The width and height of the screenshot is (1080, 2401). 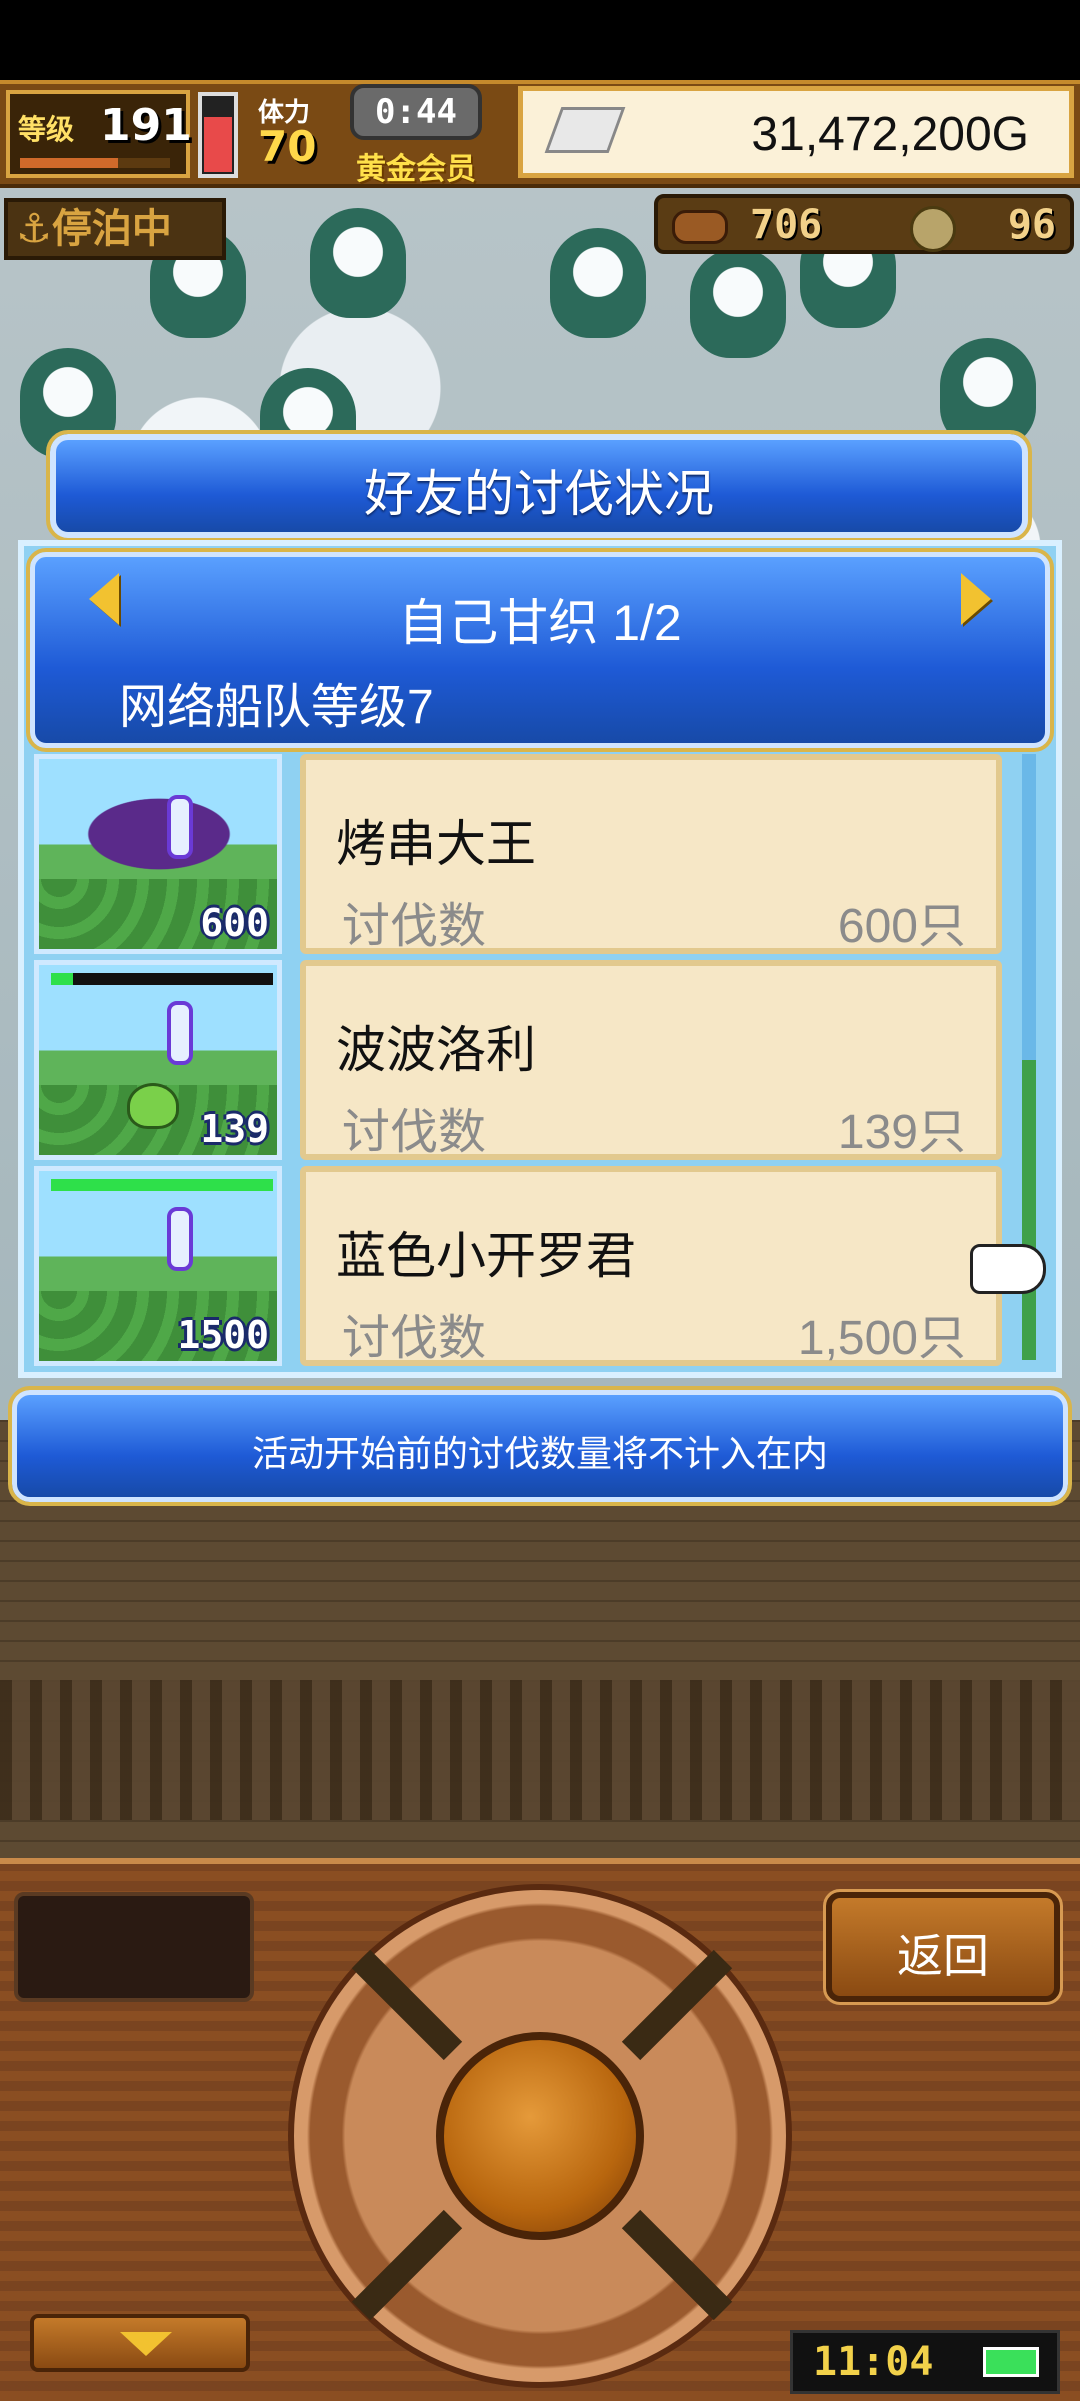 I want to click on back-label: 返回, so click(x=943, y=1956).